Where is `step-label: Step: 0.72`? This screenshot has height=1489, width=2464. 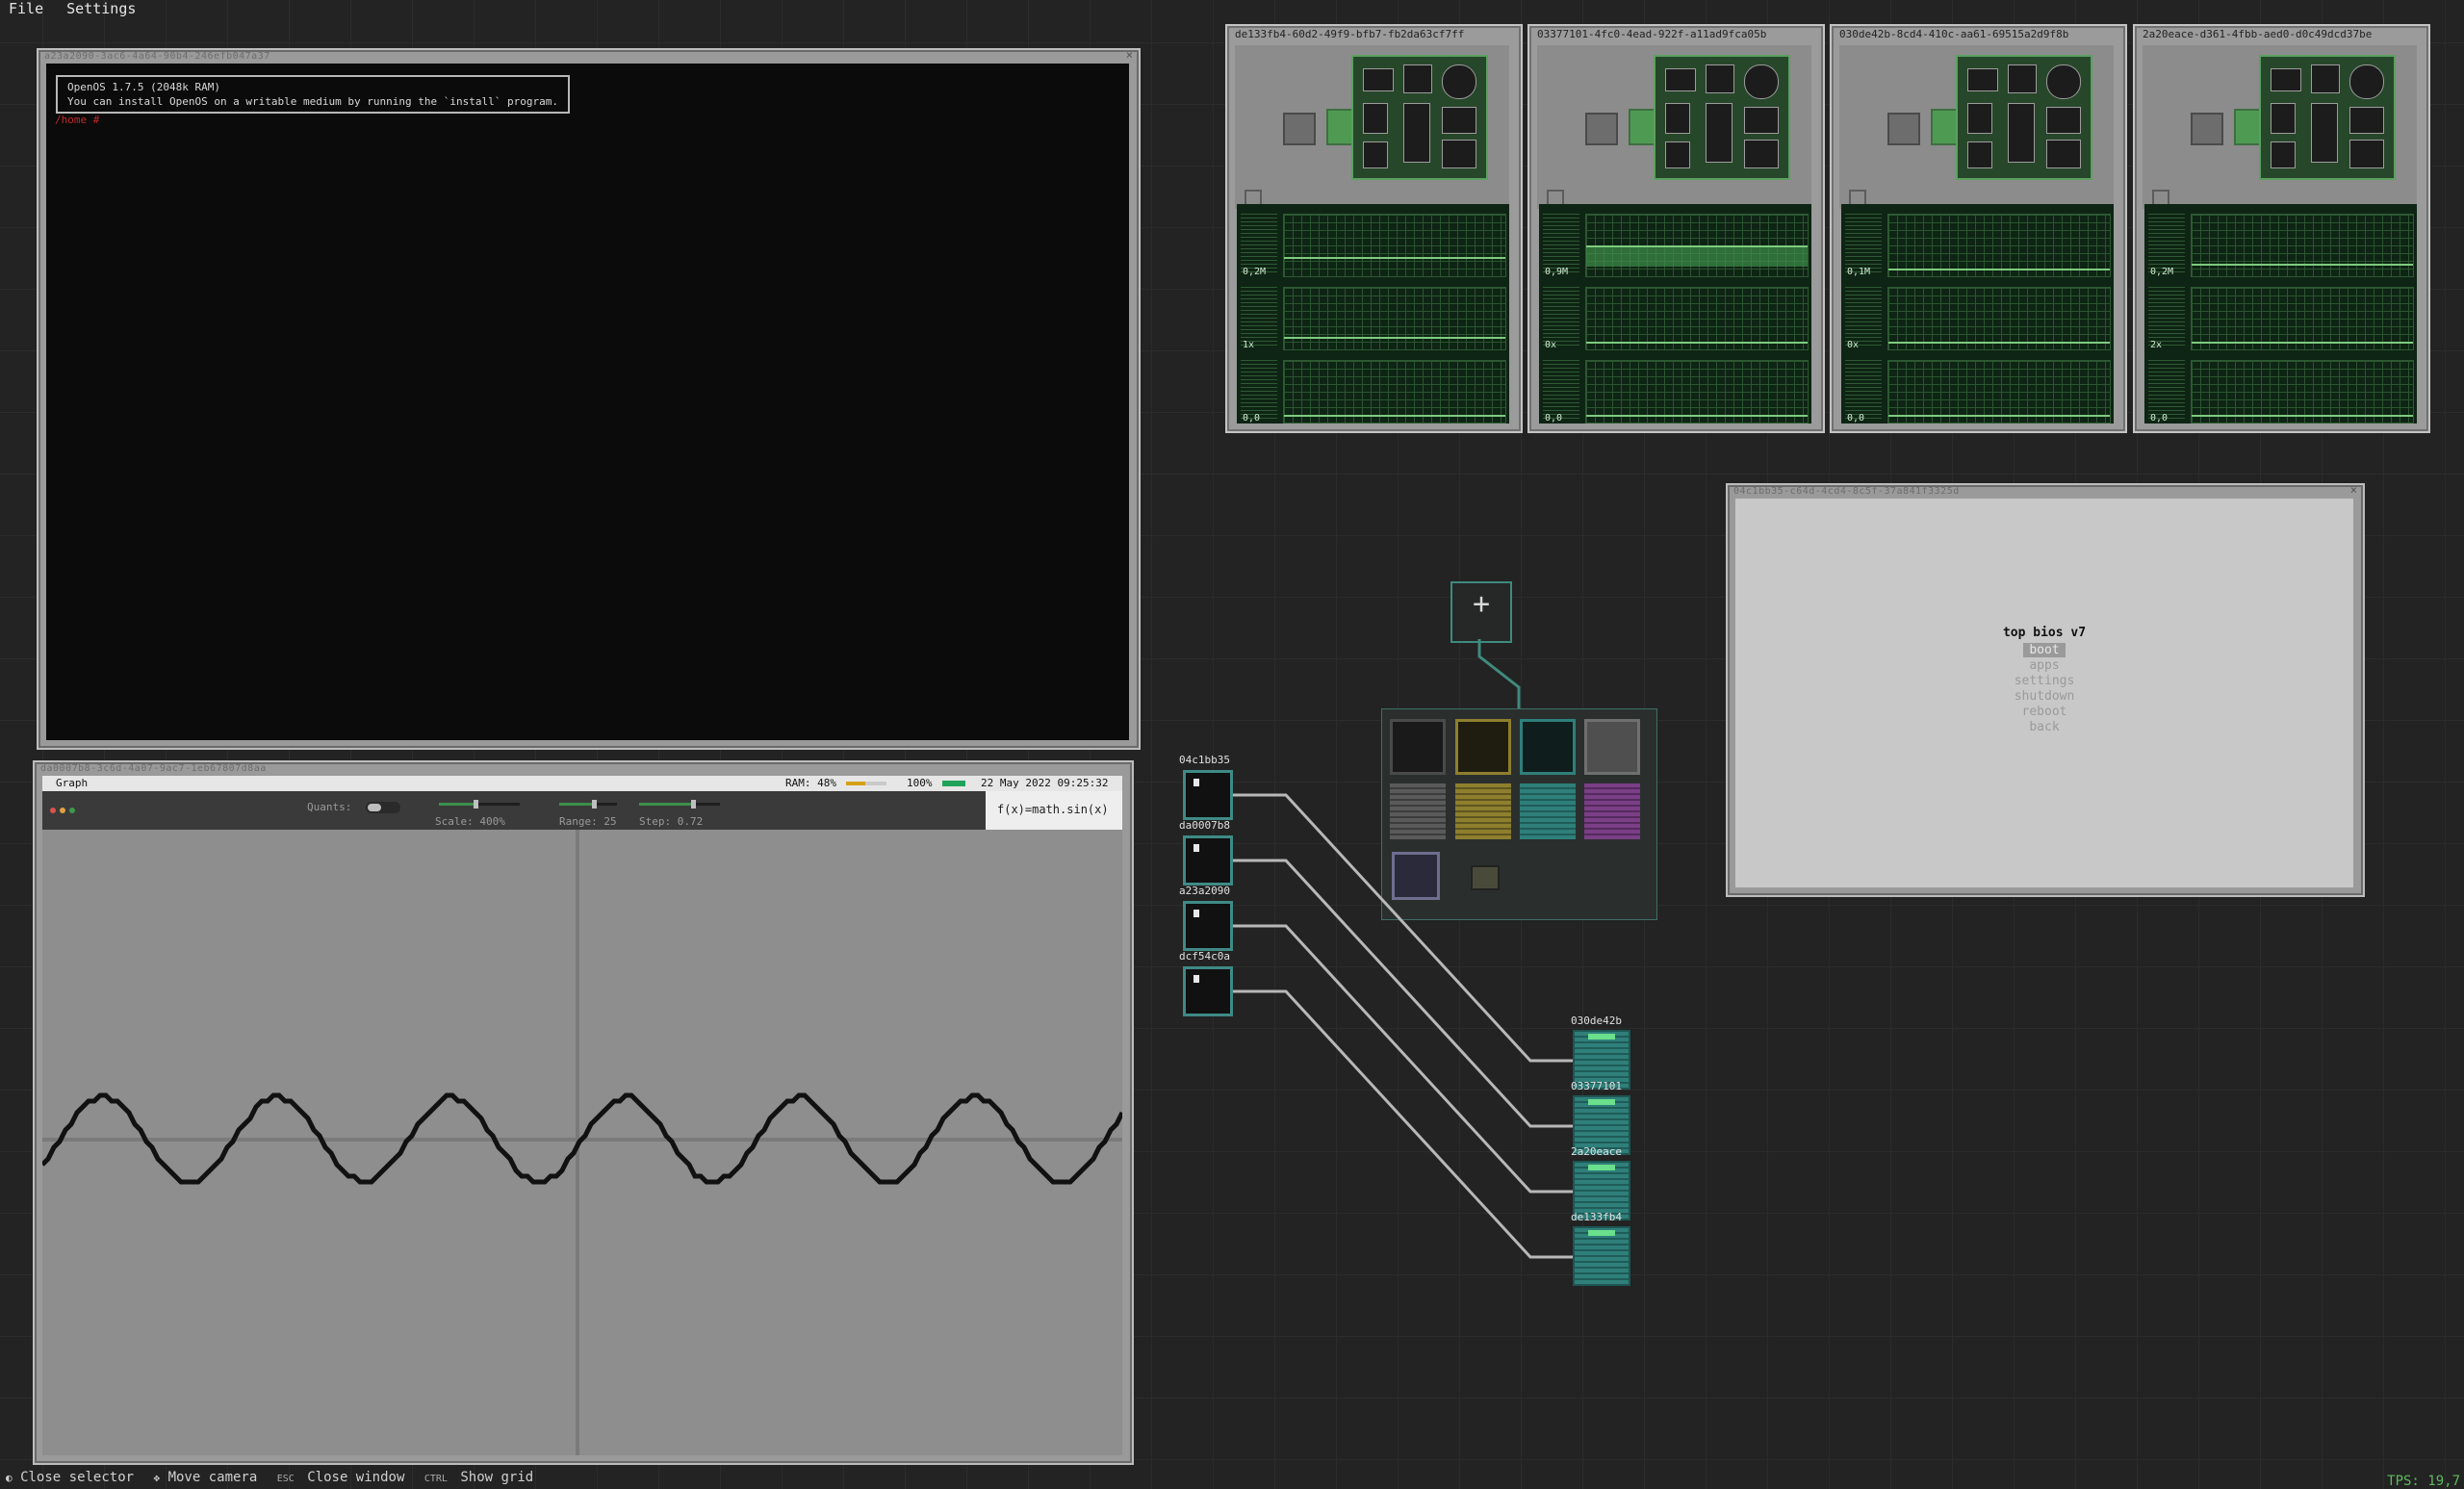
step-label: Step: 0.72 is located at coordinates (671, 821).